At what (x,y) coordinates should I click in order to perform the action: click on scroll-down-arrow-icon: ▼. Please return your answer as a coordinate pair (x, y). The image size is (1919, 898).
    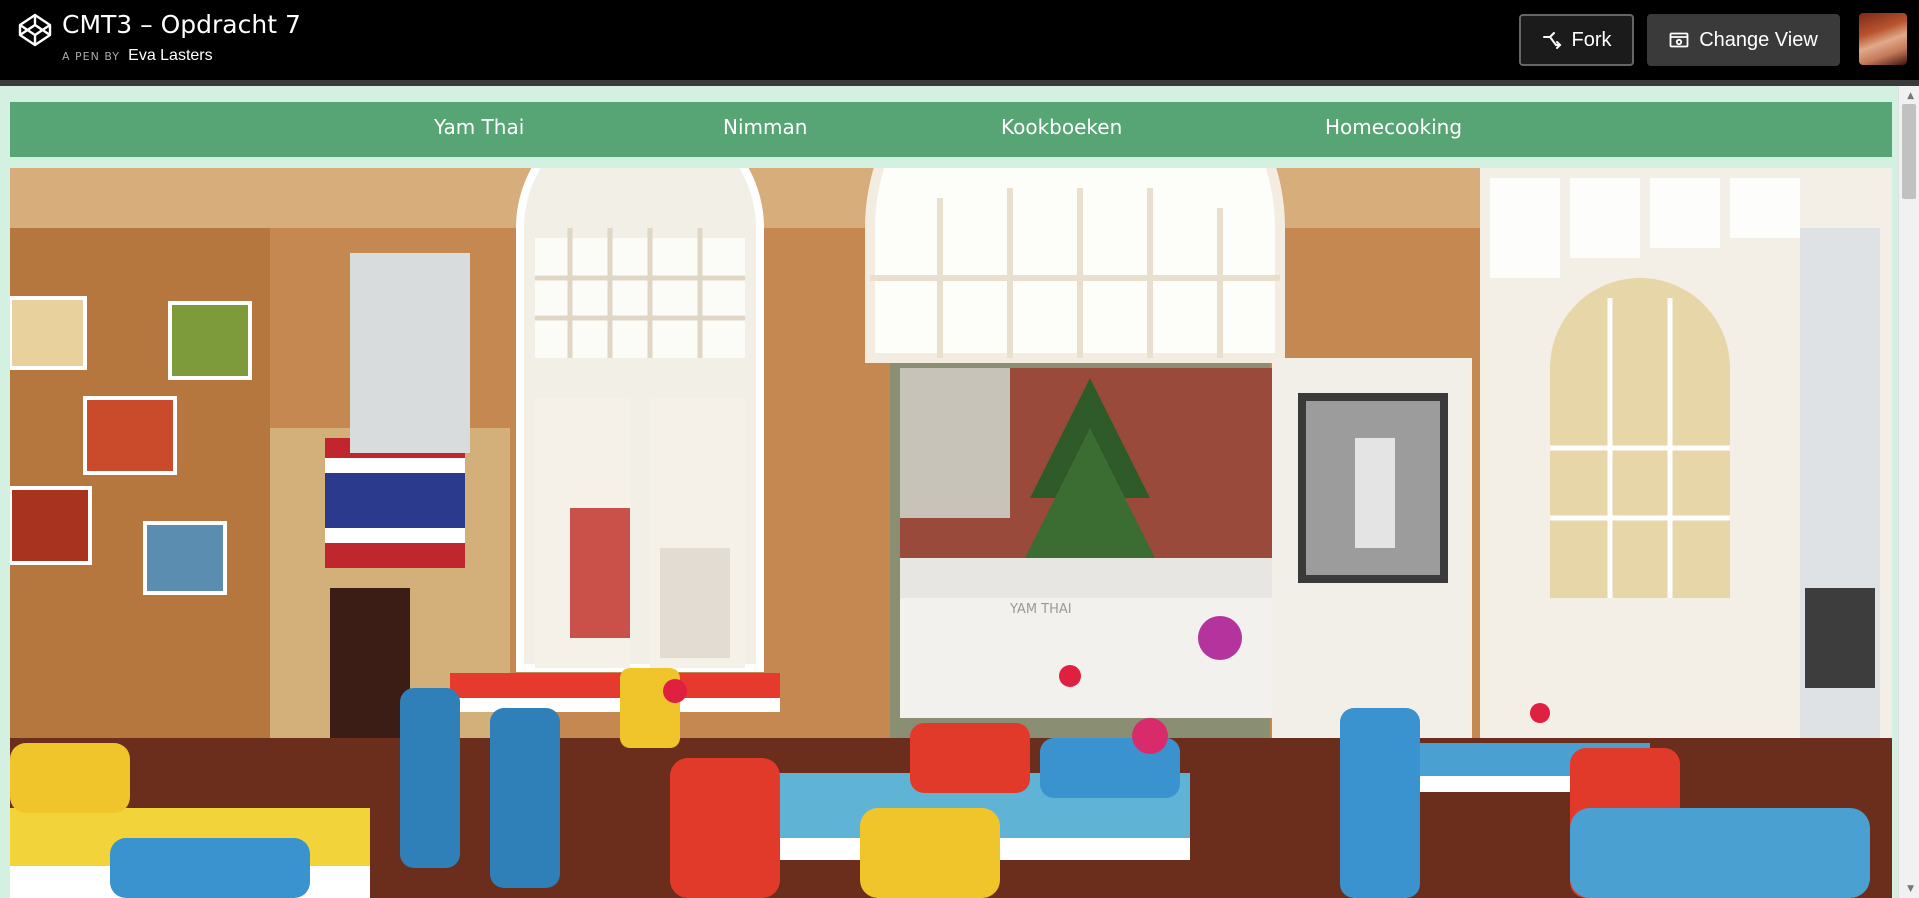
    Looking at the image, I should click on (1910, 889).